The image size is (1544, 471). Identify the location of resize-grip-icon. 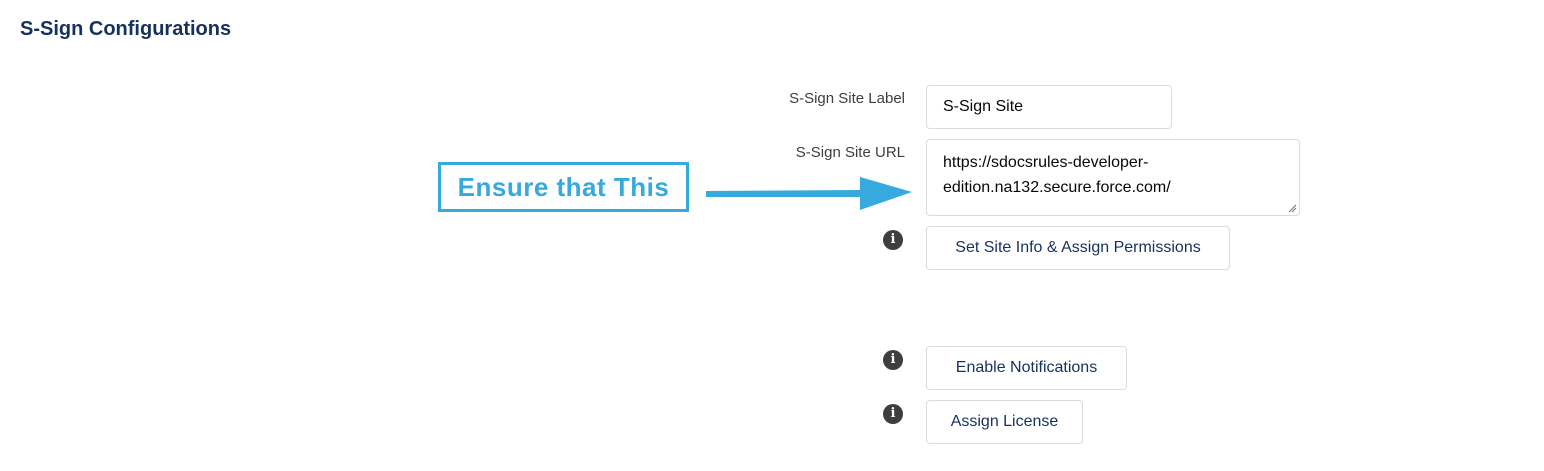
(1292, 208).